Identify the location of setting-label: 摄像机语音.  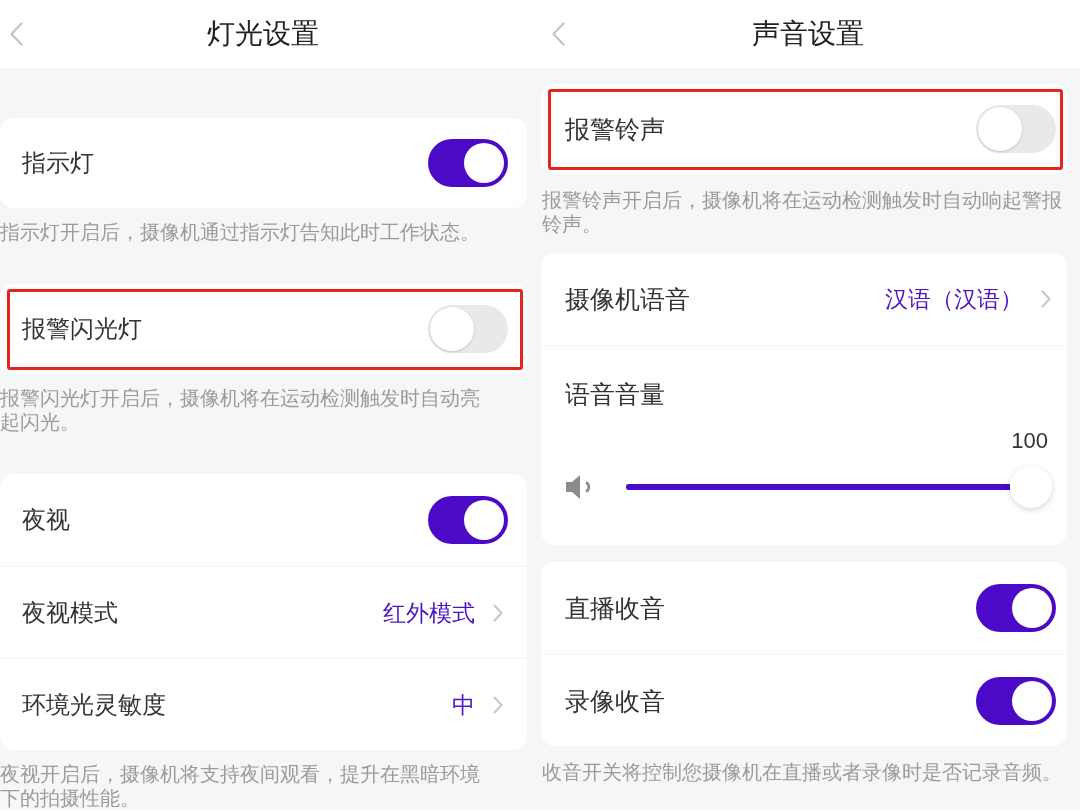
(627, 299).